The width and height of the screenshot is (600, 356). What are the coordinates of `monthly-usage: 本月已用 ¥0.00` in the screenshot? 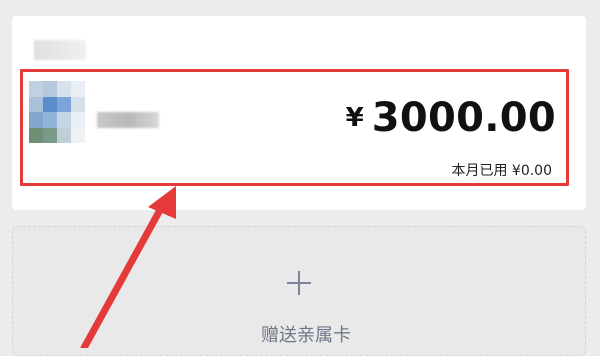 It's located at (501, 171).